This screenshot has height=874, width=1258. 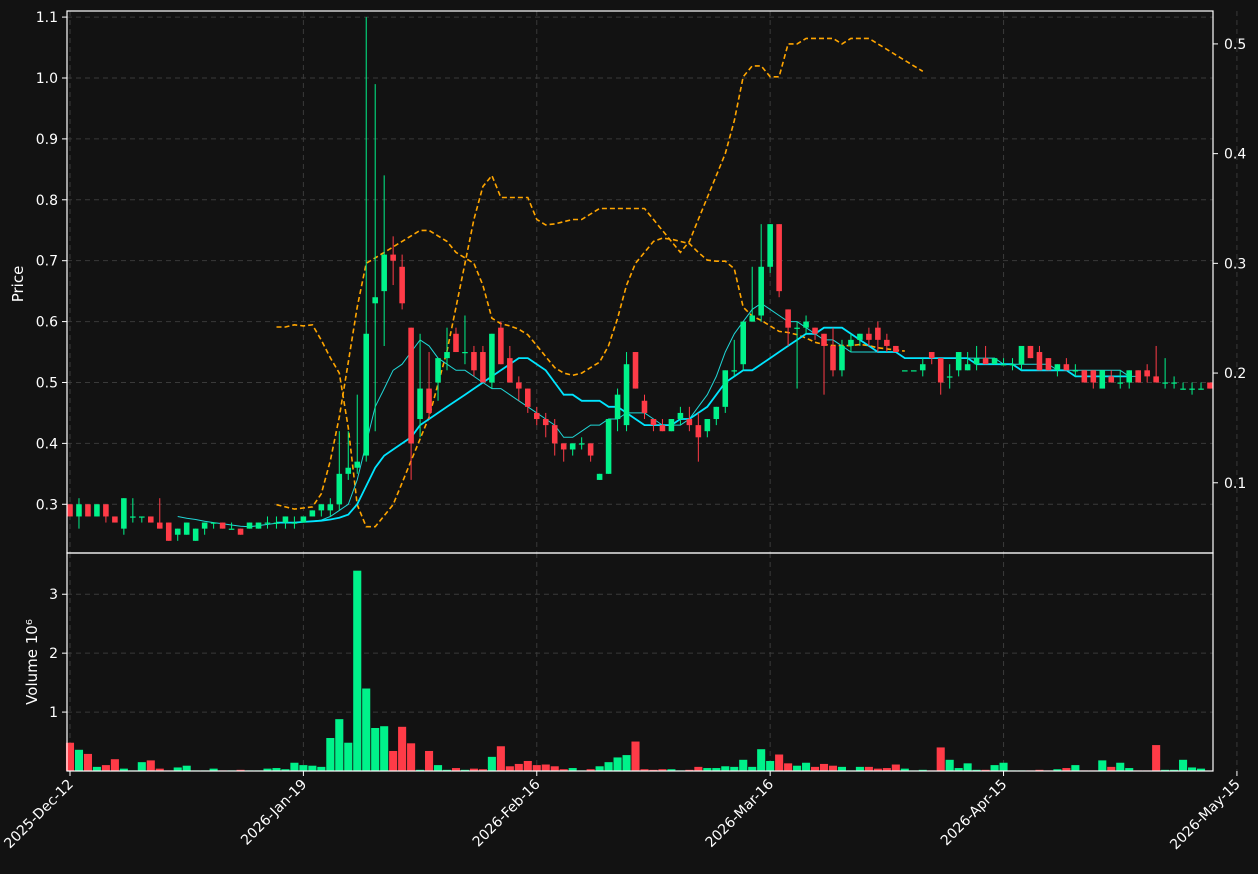 What do you see at coordinates (47, 444) in the screenshot?
I see `price-tick-label: 0.4` at bounding box center [47, 444].